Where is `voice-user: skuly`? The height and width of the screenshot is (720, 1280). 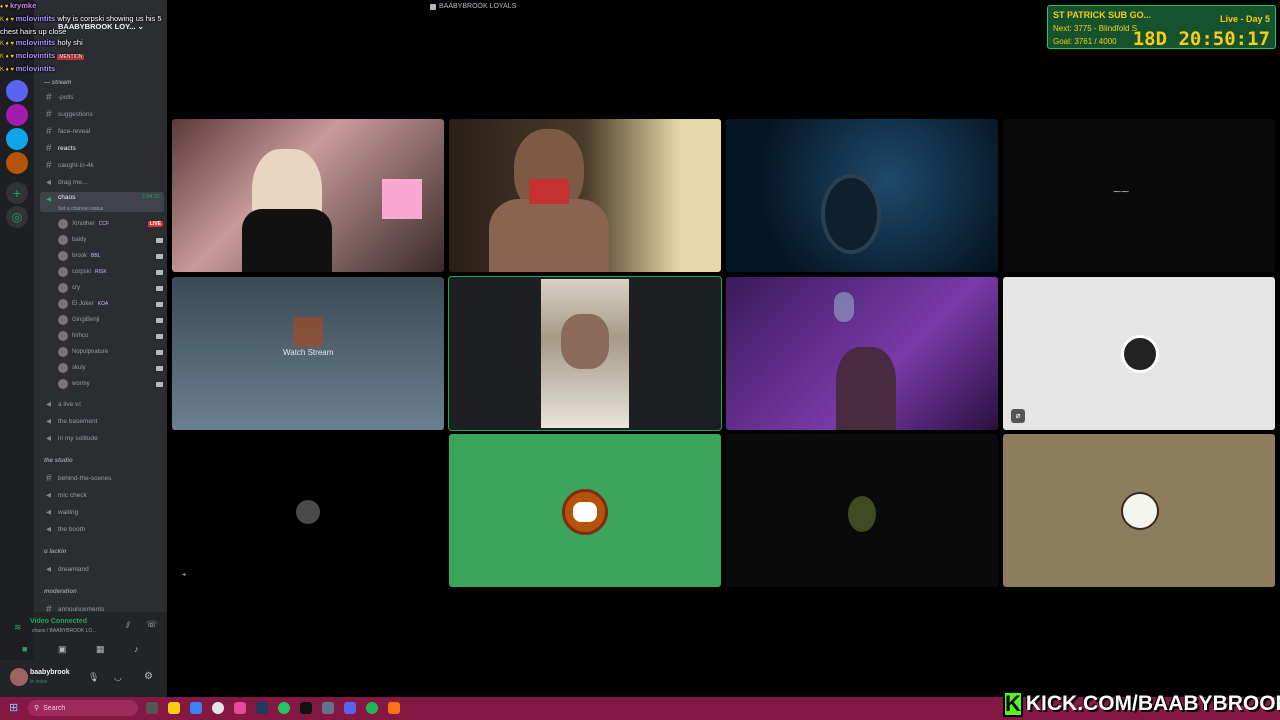
voice-user: skuly is located at coordinates (110, 368).